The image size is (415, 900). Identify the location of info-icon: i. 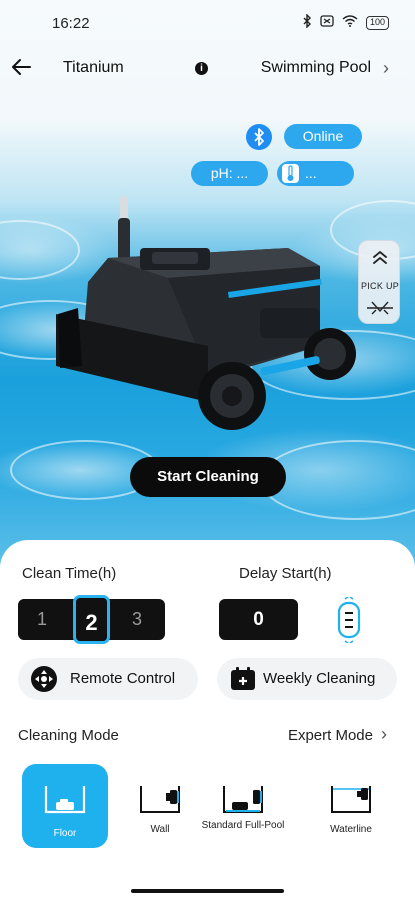
(201, 68).